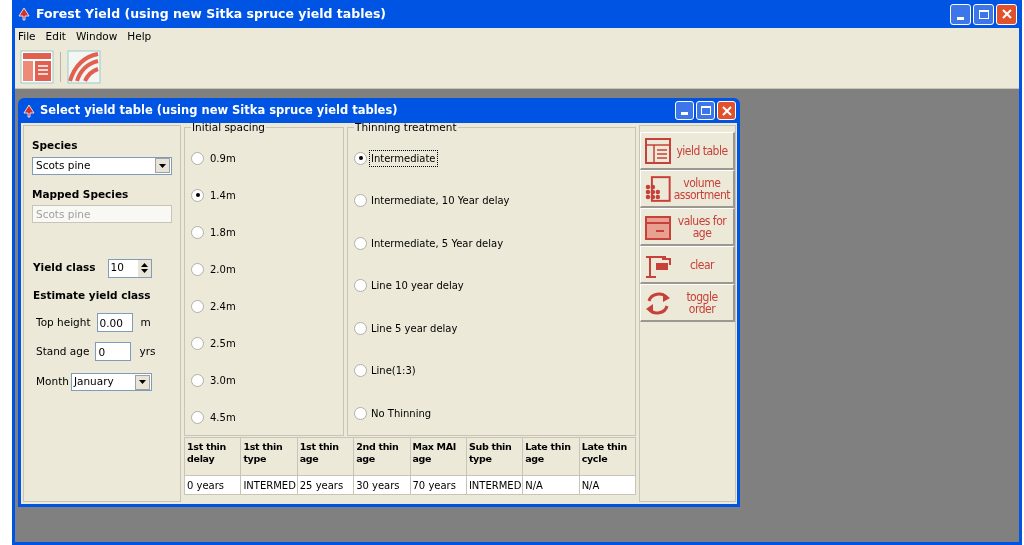  I want to click on column-header: Sub thin type, so click(494, 456).